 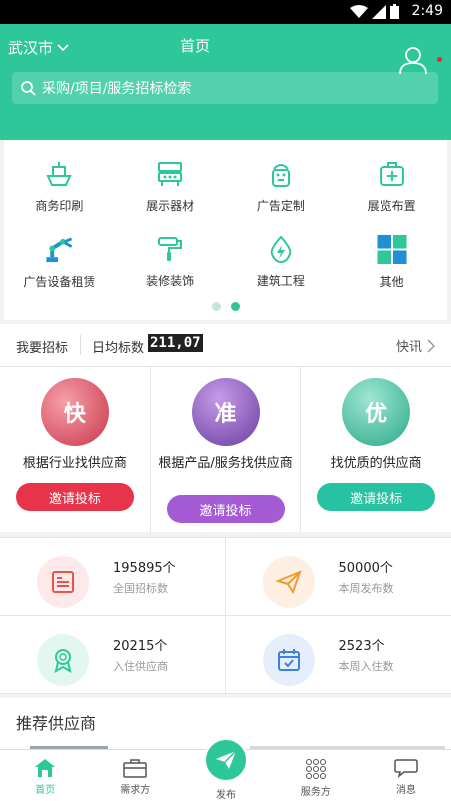 I want to click on tab-demand: 需求方, so click(x=135, y=775).